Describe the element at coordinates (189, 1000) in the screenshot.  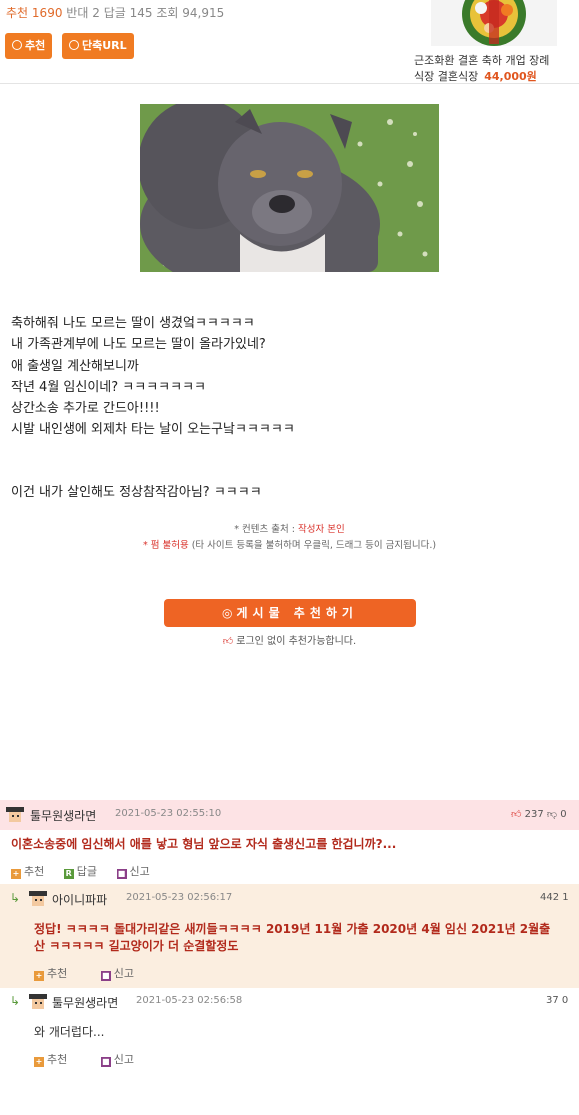
I see `comment-date: 2021-05-23 02:56:58` at that location.